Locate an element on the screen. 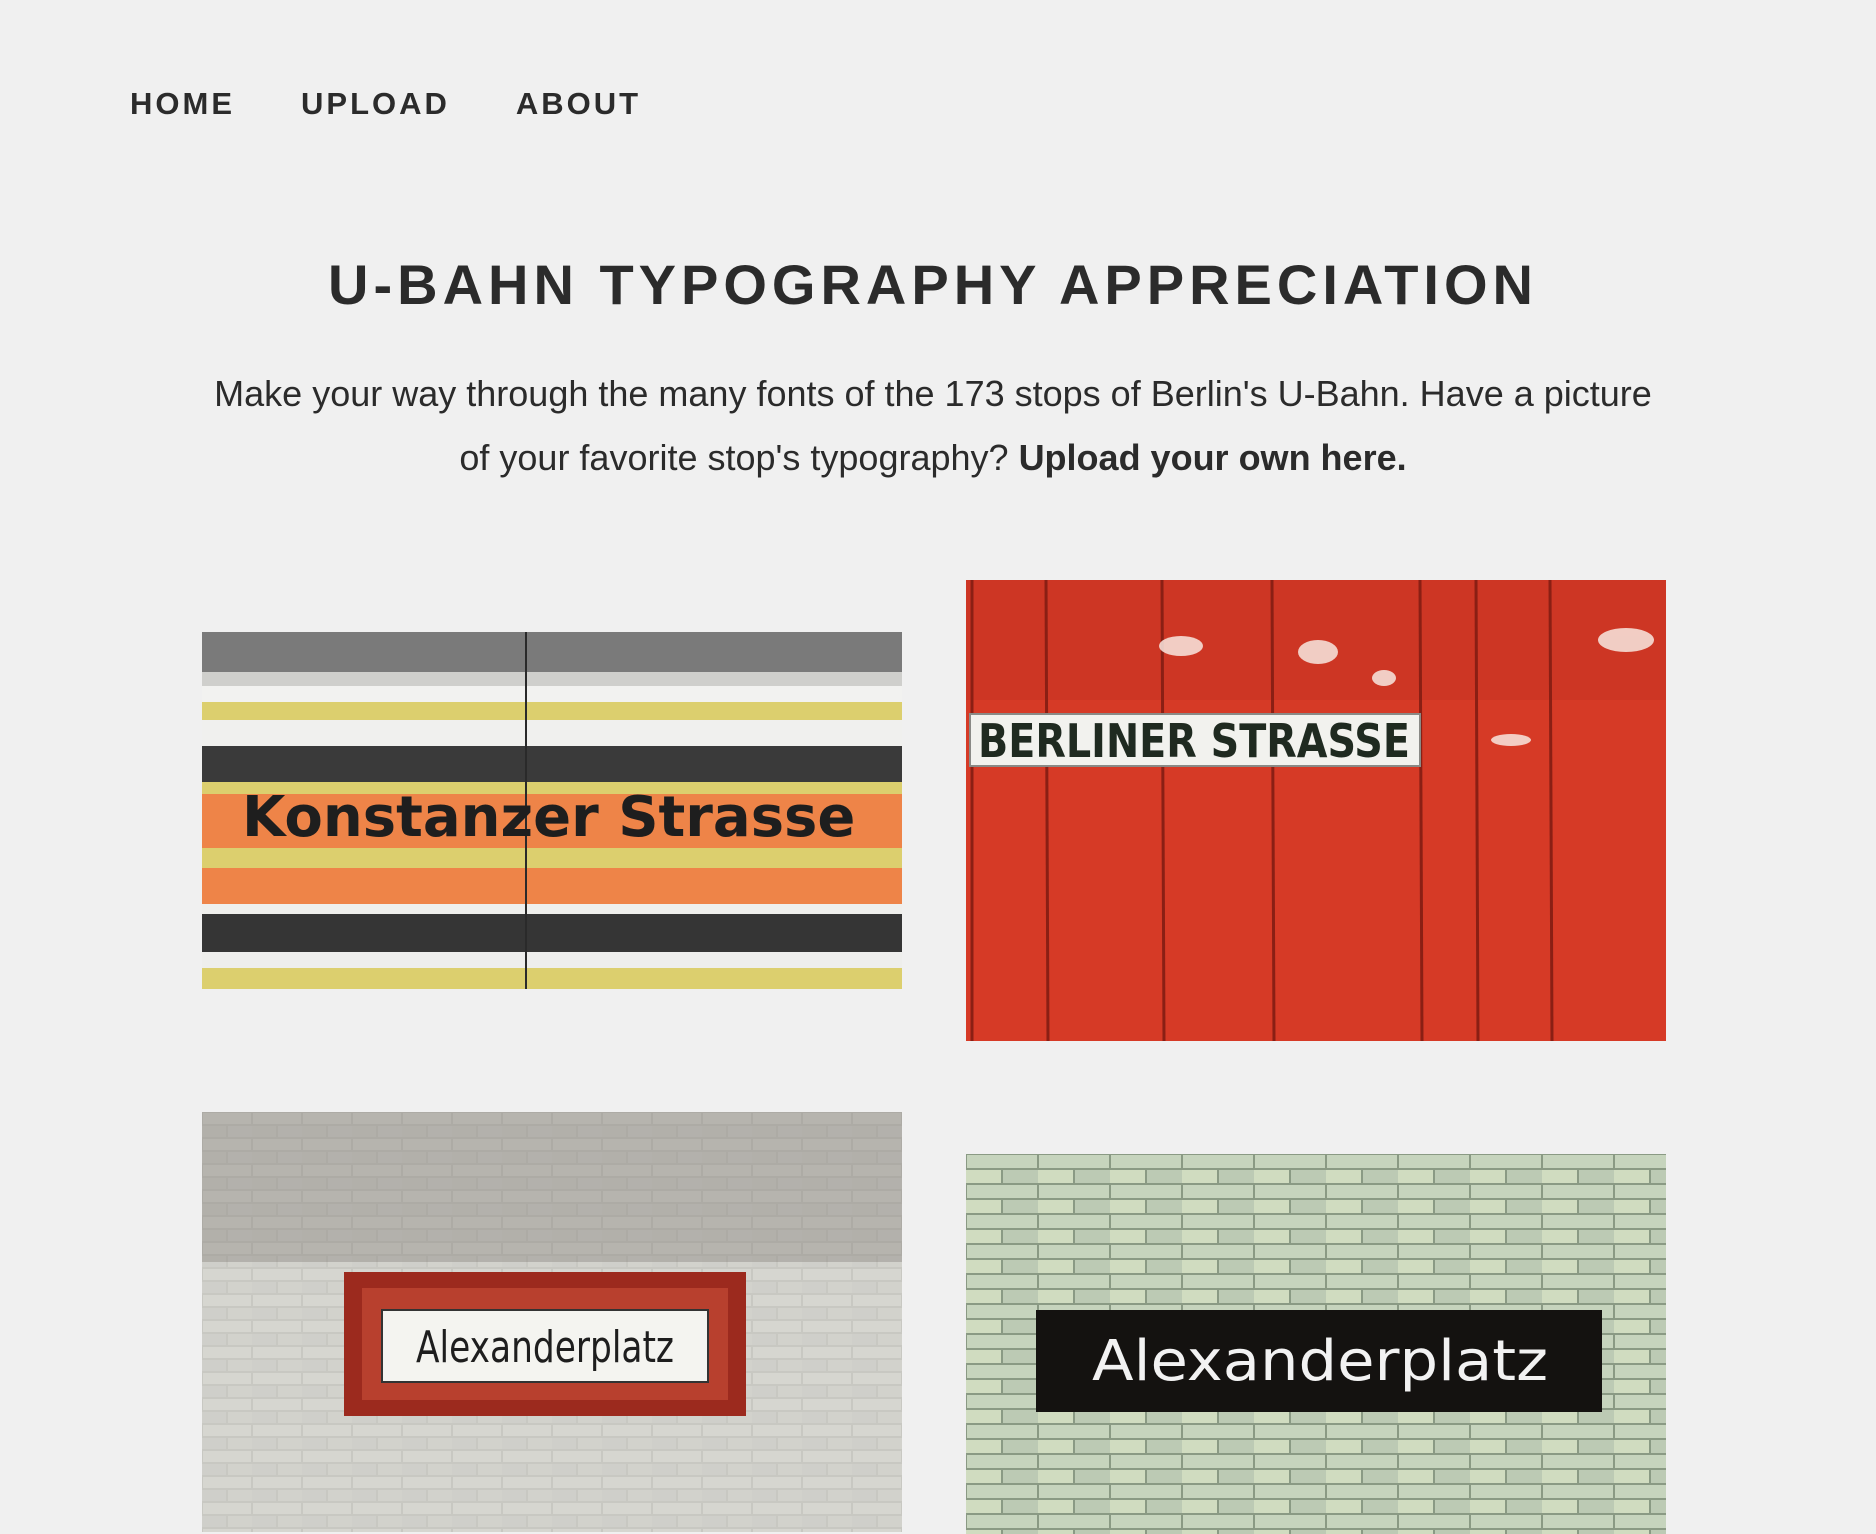  main-nav: HOME UPLOAD ABOUT is located at coordinates (385, 104).